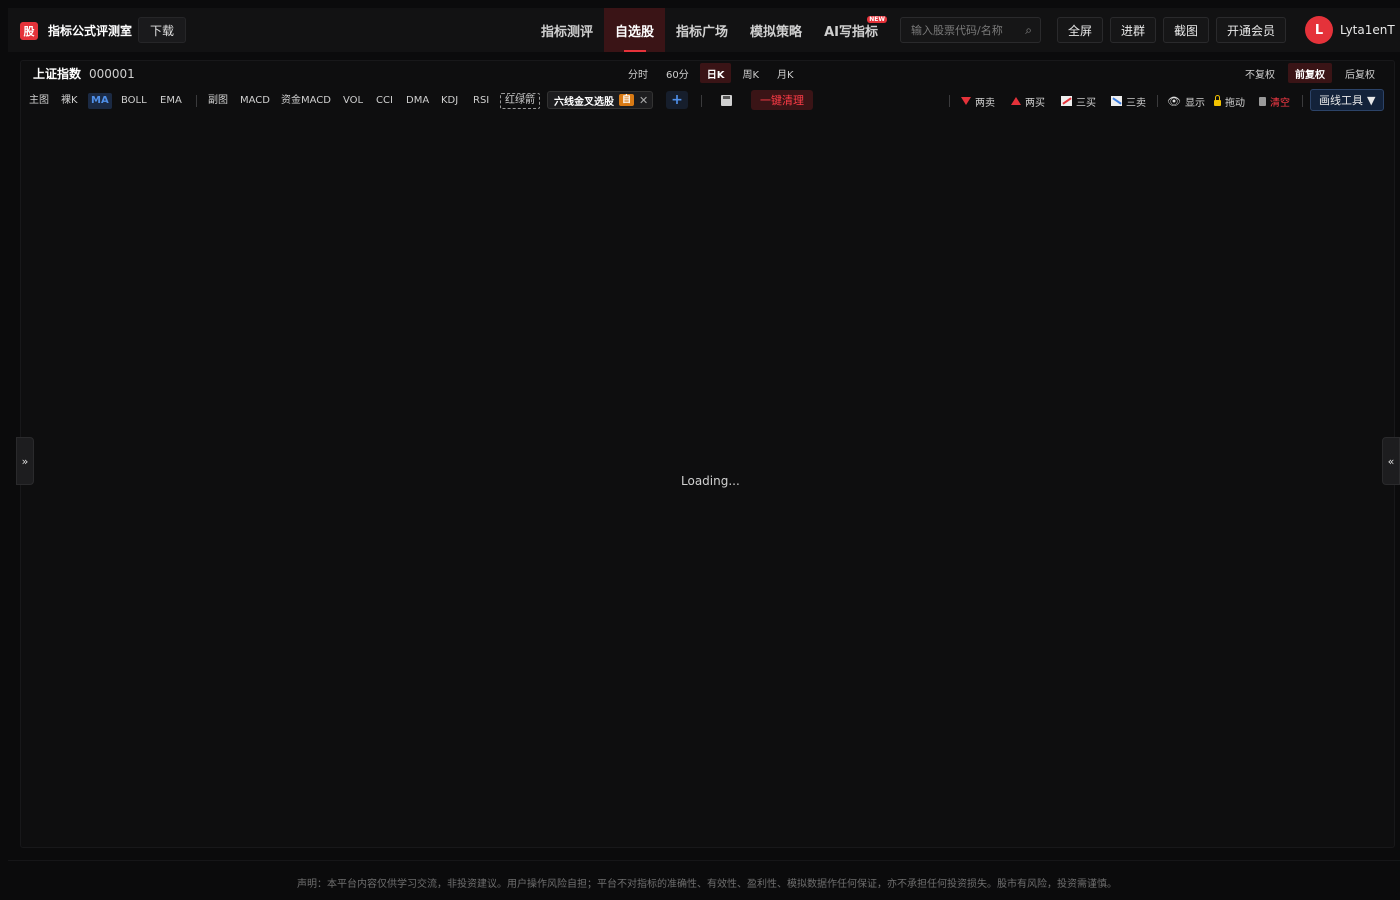 The image size is (1400, 900). What do you see at coordinates (1116, 101) in the screenshot?
I see `trend-down-icon` at bounding box center [1116, 101].